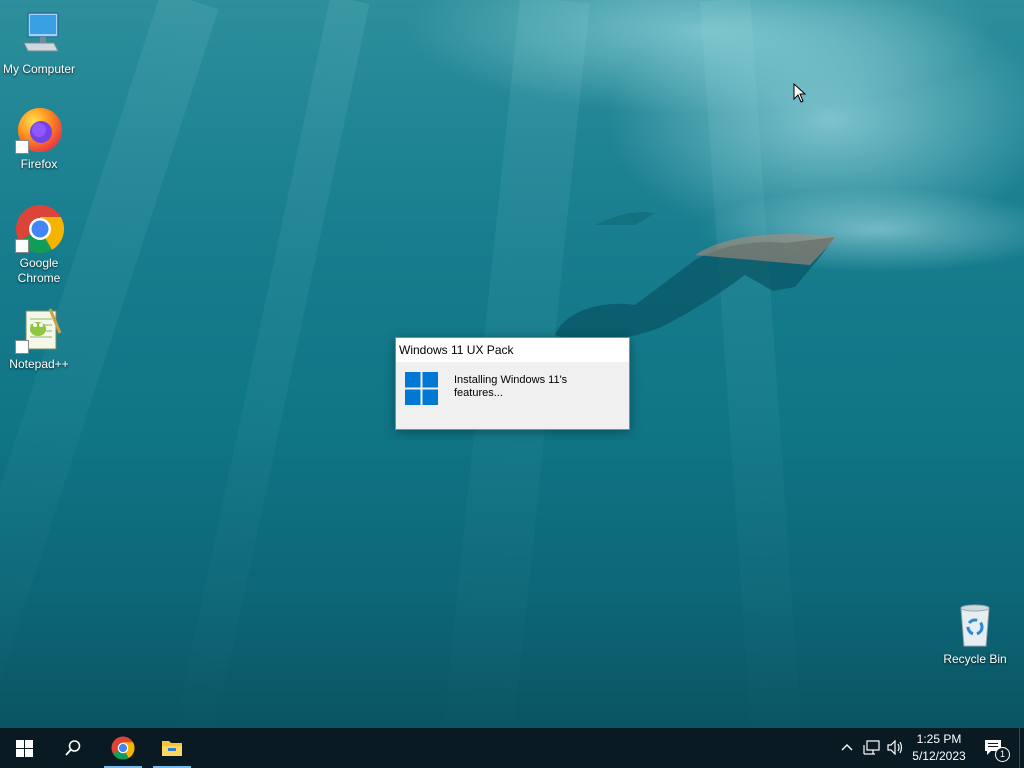 The height and width of the screenshot is (768, 1024). What do you see at coordinates (421, 388) in the screenshot?
I see `windows-logo-icon` at bounding box center [421, 388].